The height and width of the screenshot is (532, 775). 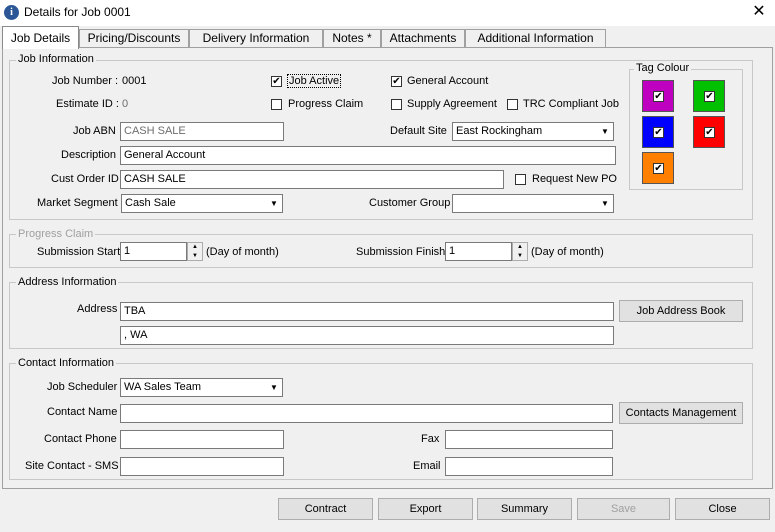 I want to click on supply-agreement-checkbox, so click(x=396, y=104).